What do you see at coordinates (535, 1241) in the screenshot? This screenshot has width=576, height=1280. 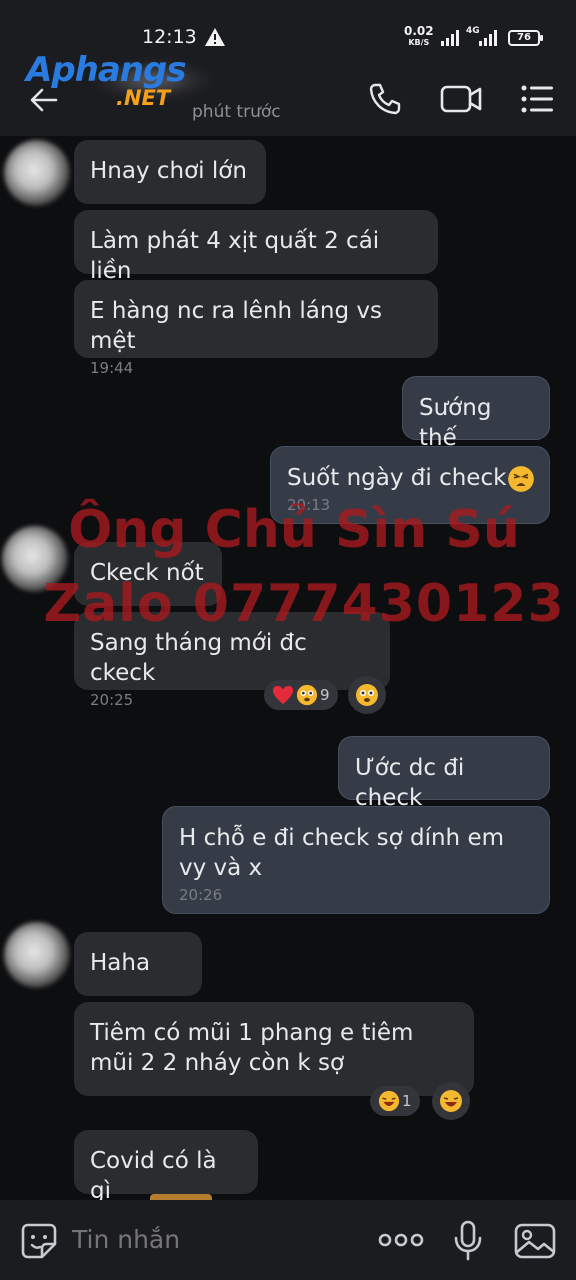 I see `image-gallery-icon` at bounding box center [535, 1241].